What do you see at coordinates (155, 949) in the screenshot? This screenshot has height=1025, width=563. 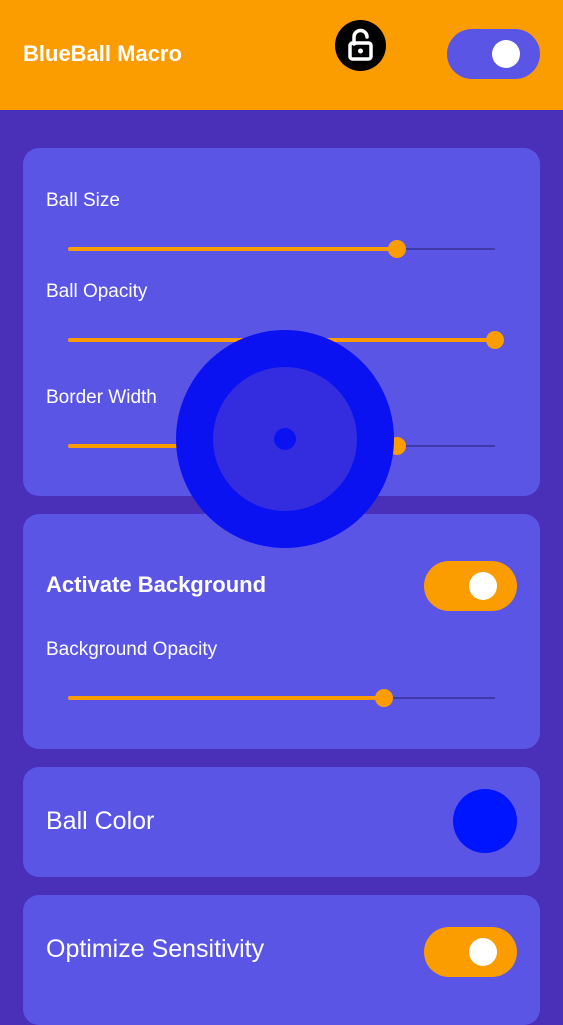 I see `optimize-sensitivity-label: Optimize Sensitivity` at bounding box center [155, 949].